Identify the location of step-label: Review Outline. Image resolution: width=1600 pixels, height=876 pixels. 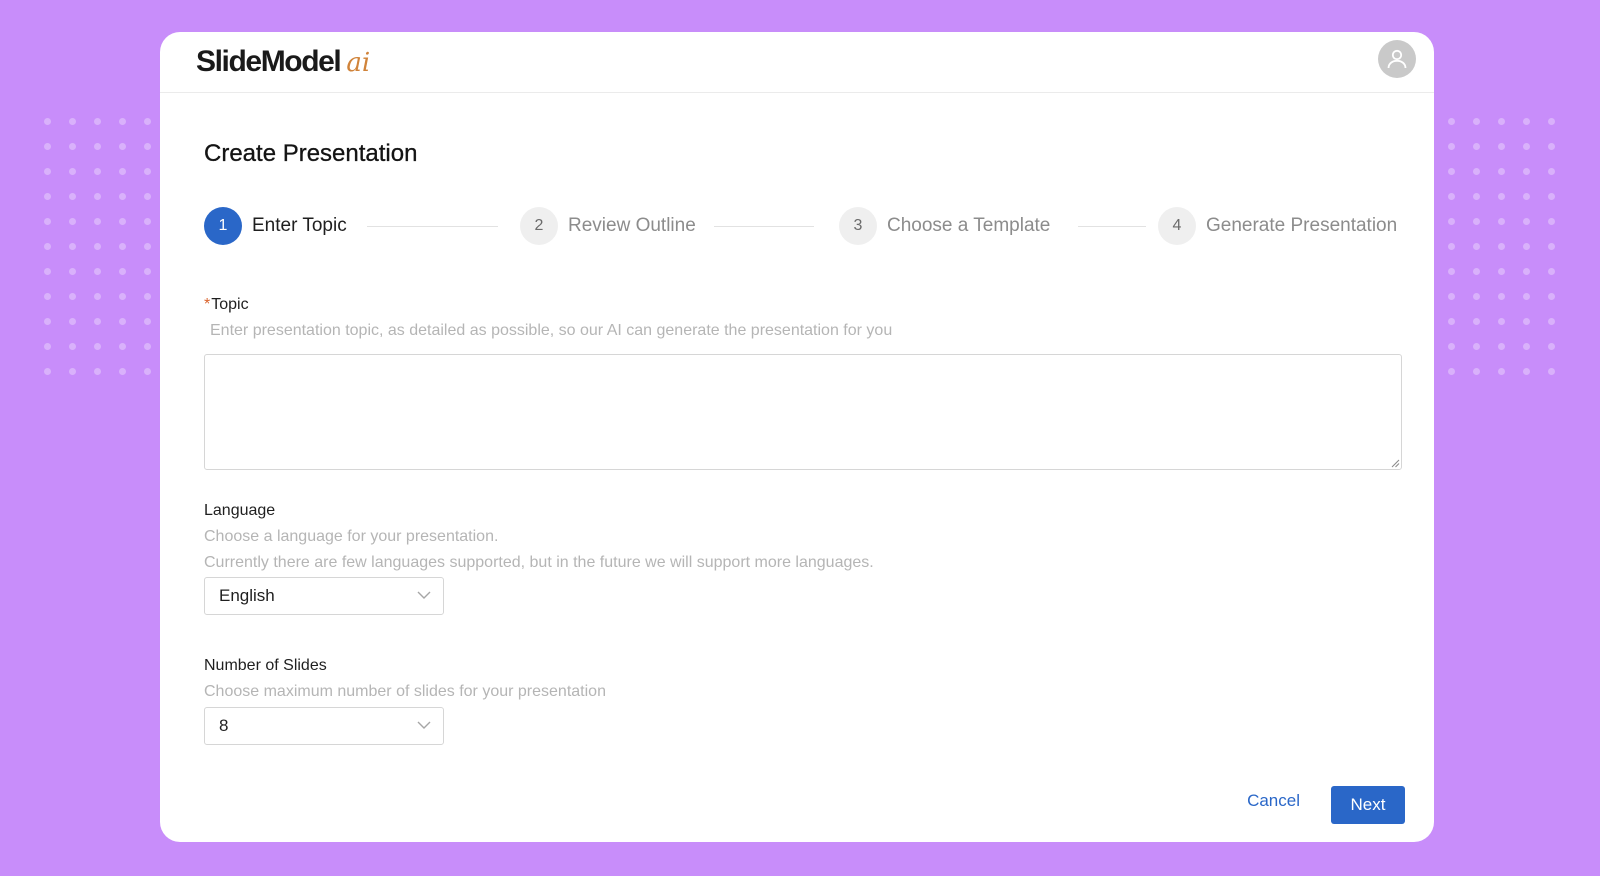
(632, 225).